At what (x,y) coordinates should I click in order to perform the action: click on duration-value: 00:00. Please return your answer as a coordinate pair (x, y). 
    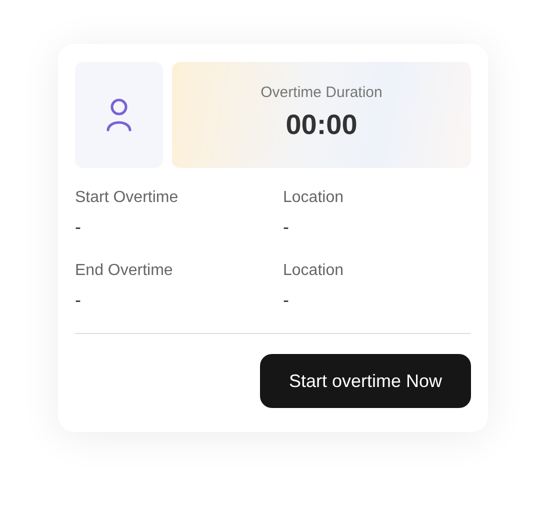
    Looking at the image, I should click on (322, 125).